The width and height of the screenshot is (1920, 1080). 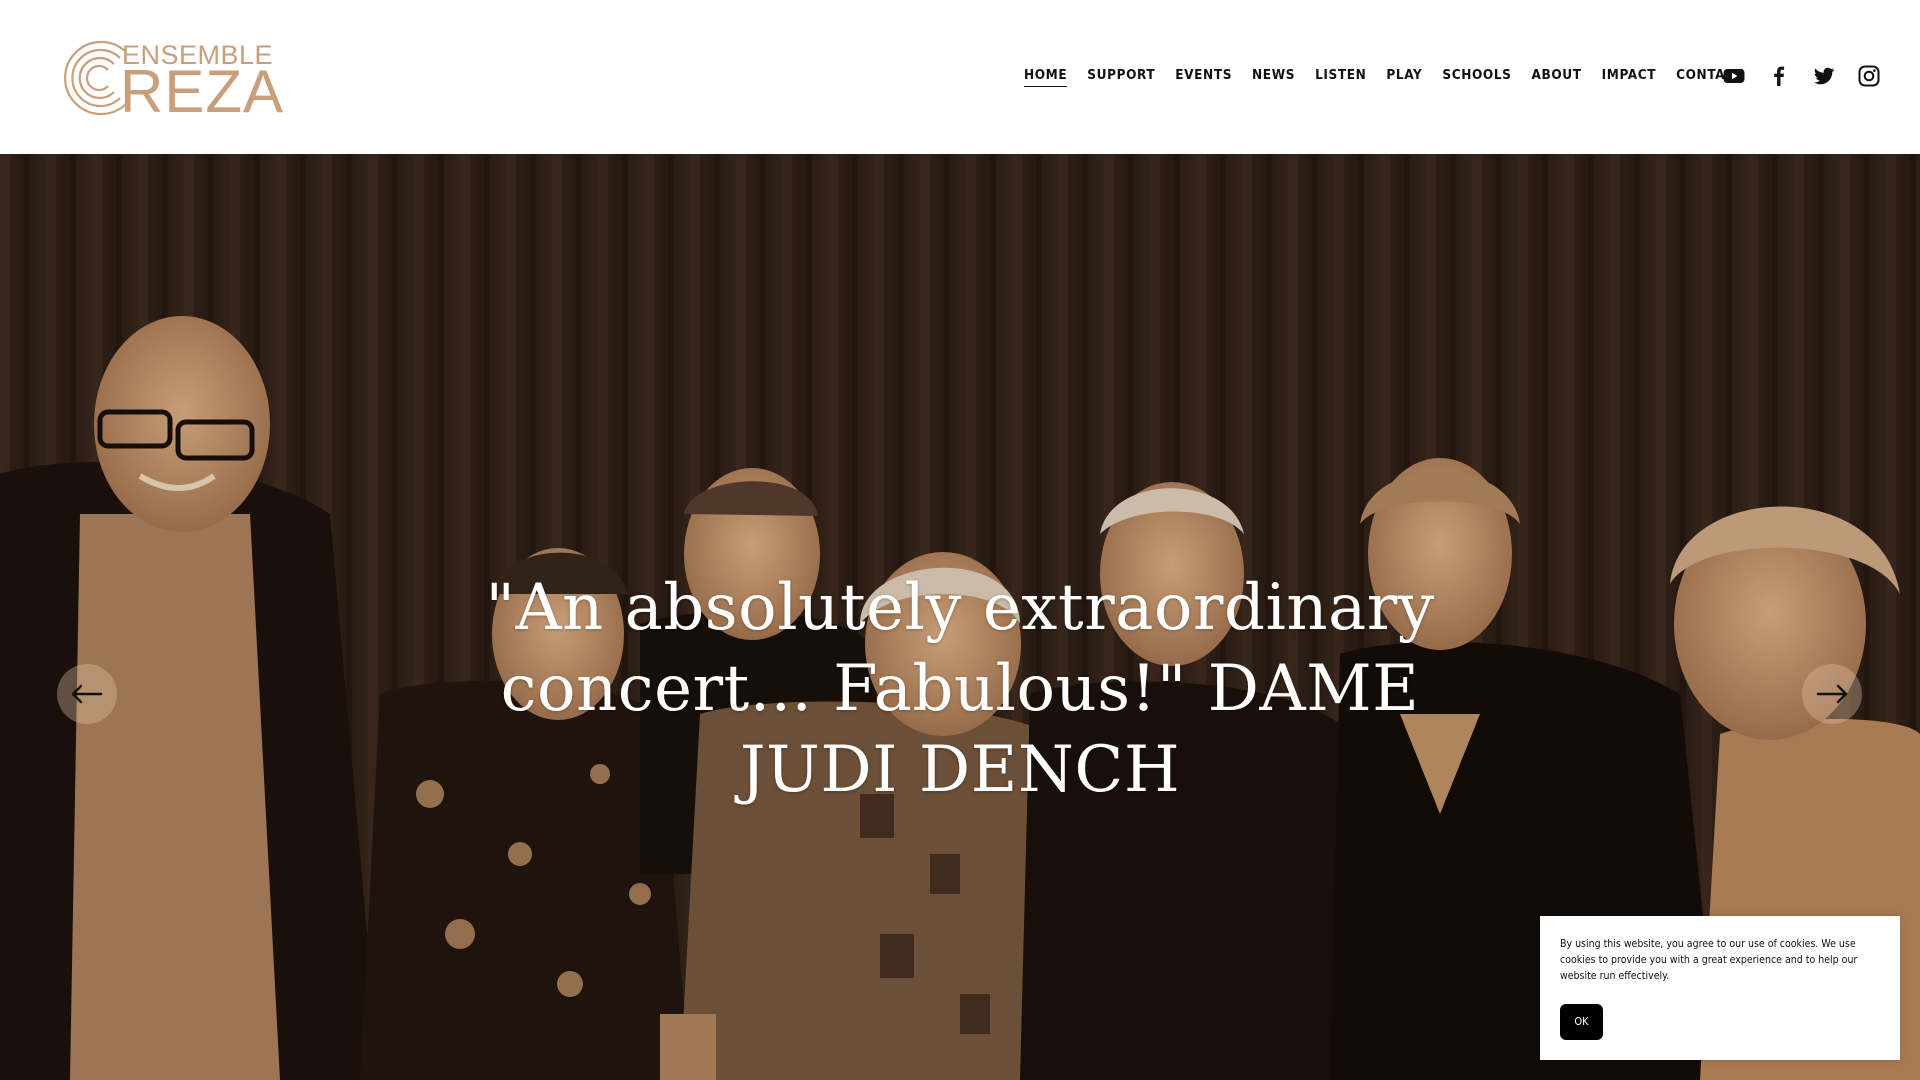 I want to click on nav-listen: LISTEN, so click(x=1340, y=77).